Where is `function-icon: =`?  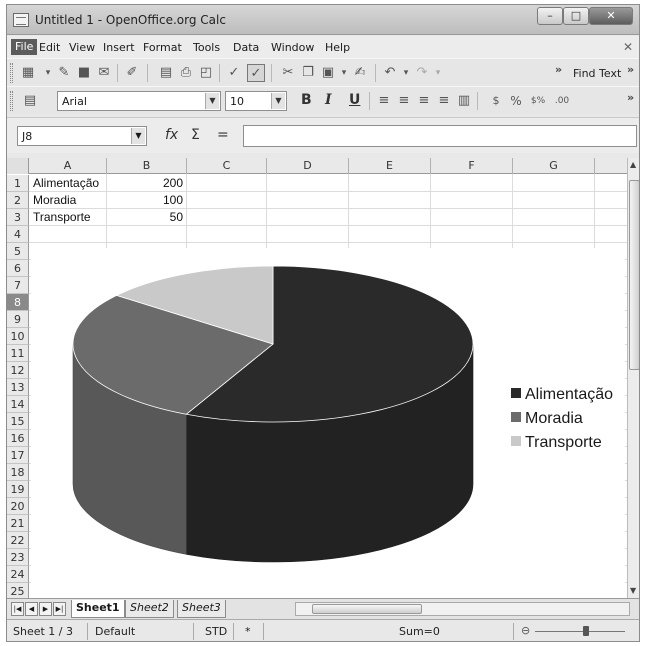
function-icon: = is located at coordinates (223, 135).